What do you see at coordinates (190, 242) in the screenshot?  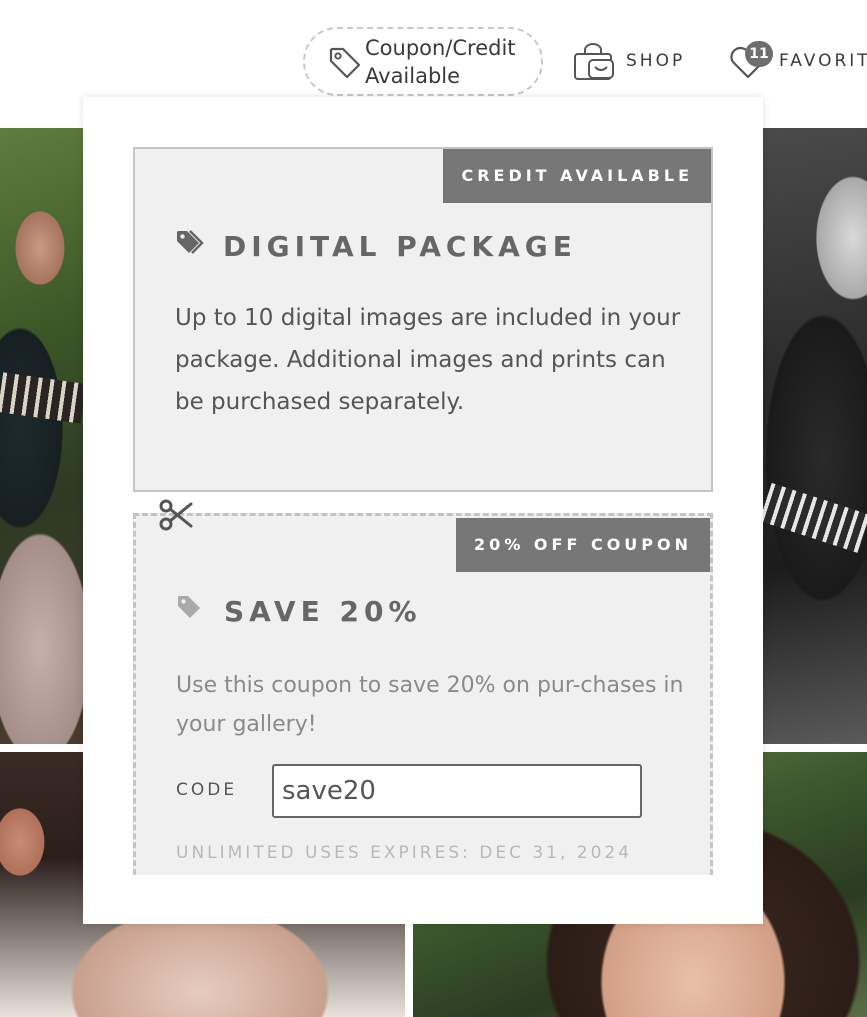 I see `tags-icon` at bounding box center [190, 242].